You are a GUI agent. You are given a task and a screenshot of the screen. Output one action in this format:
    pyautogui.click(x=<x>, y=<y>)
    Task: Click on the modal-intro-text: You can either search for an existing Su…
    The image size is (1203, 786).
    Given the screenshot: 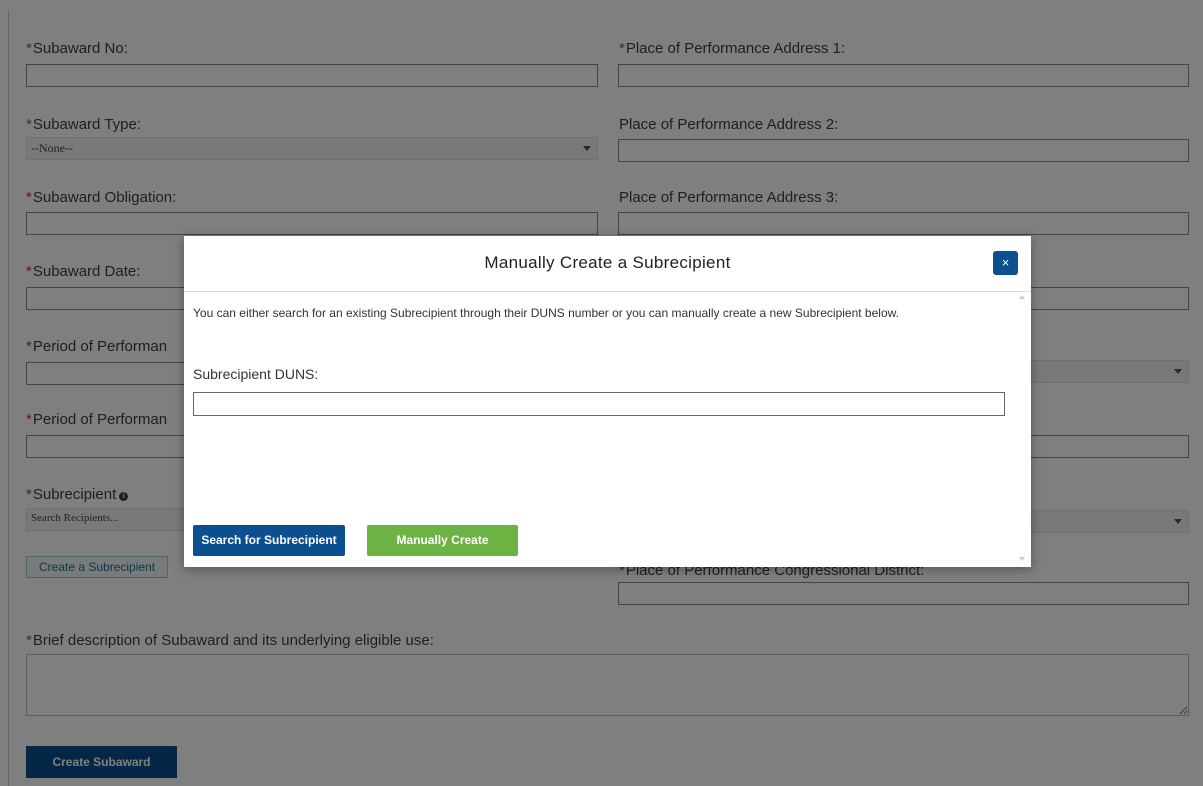 What is the action you would take?
    pyautogui.click(x=546, y=313)
    